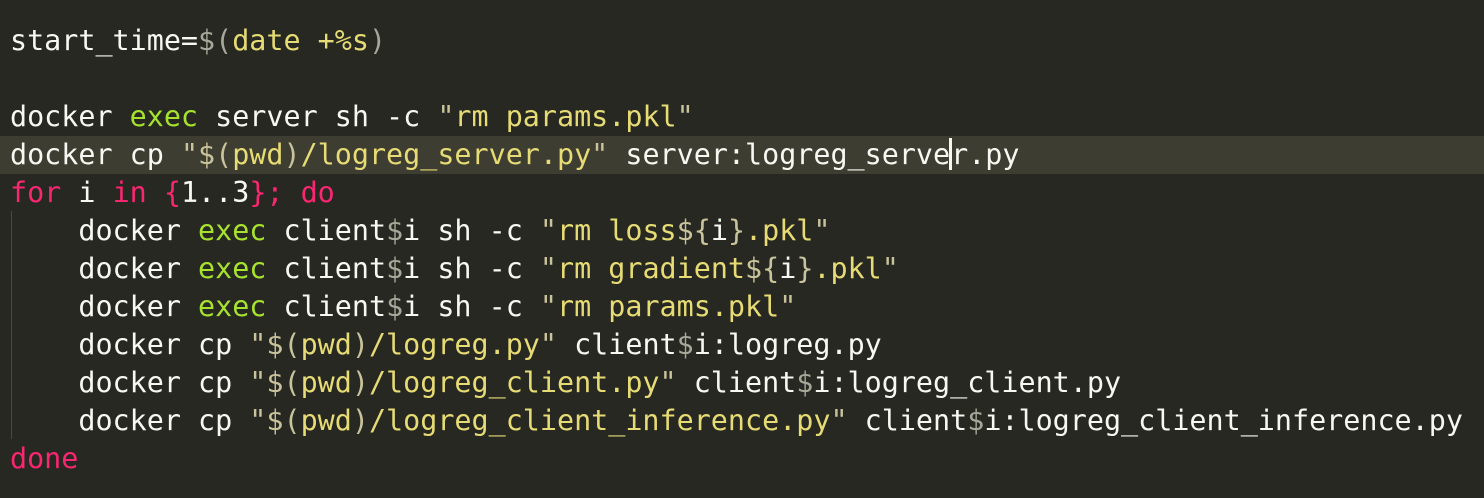 This screenshot has height=498, width=1484. What do you see at coordinates (446, 154) in the screenshot?
I see `code-token: /logreg_server.py` at bounding box center [446, 154].